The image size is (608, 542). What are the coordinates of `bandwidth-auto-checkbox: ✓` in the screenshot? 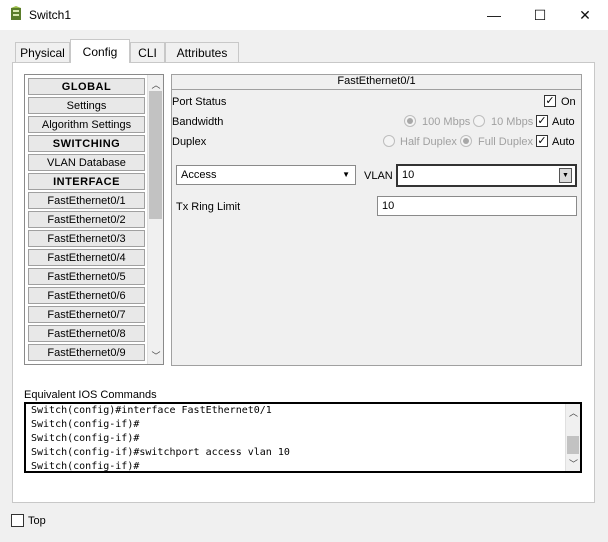 It's located at (542, 121).